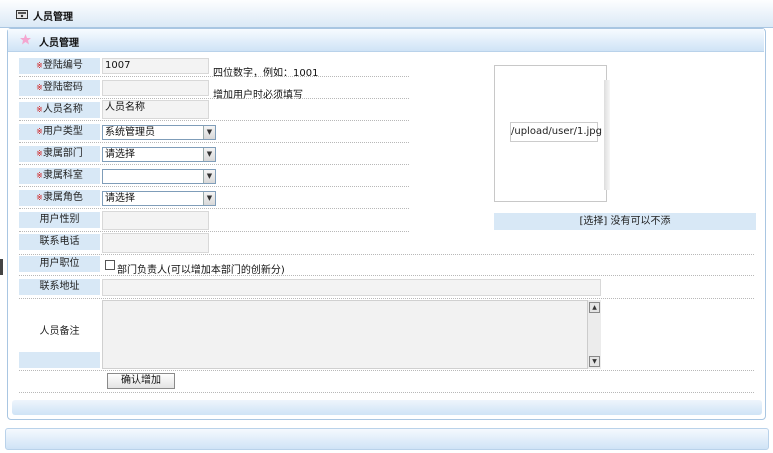  Describe the element at coordinates (159, 176) in the screenshot. I see `section-select: ▼` at that location.